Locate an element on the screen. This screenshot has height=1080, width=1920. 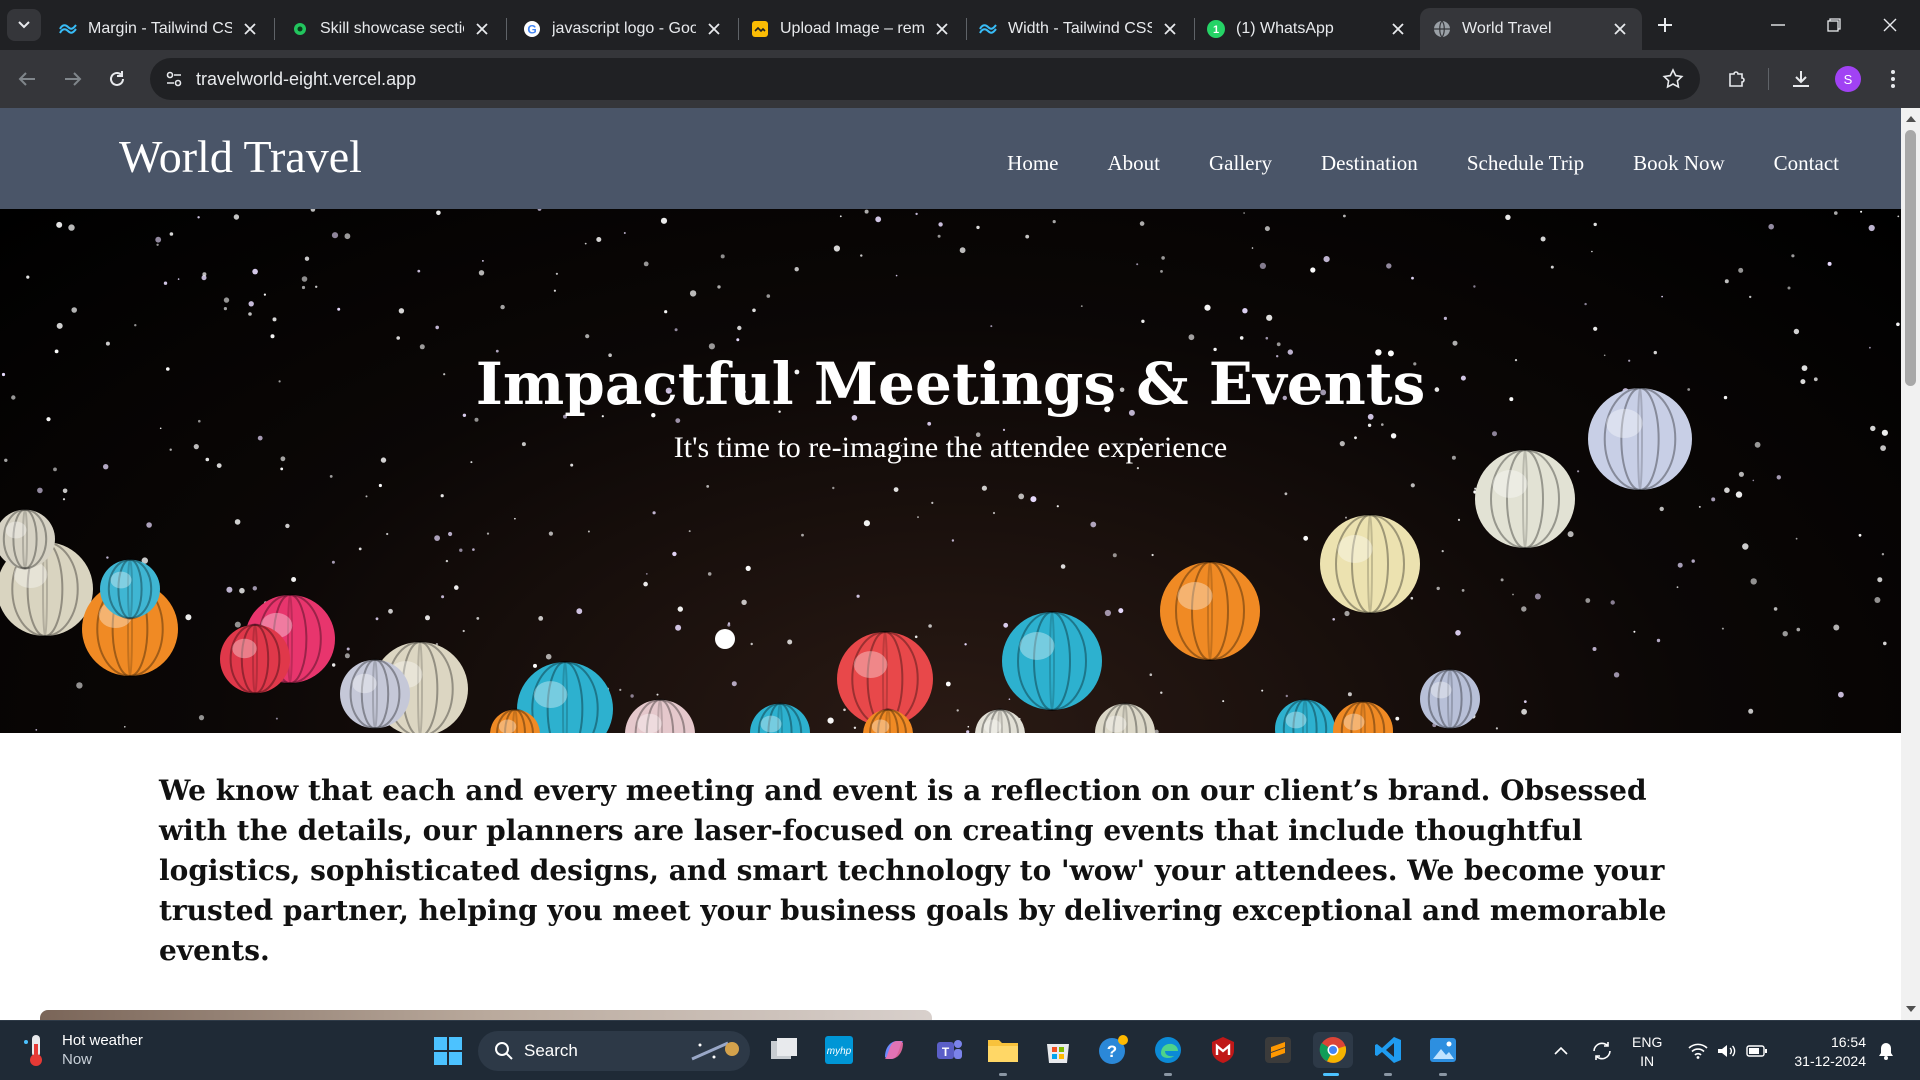
chrome-app is located at coordinates (1333, 1054).